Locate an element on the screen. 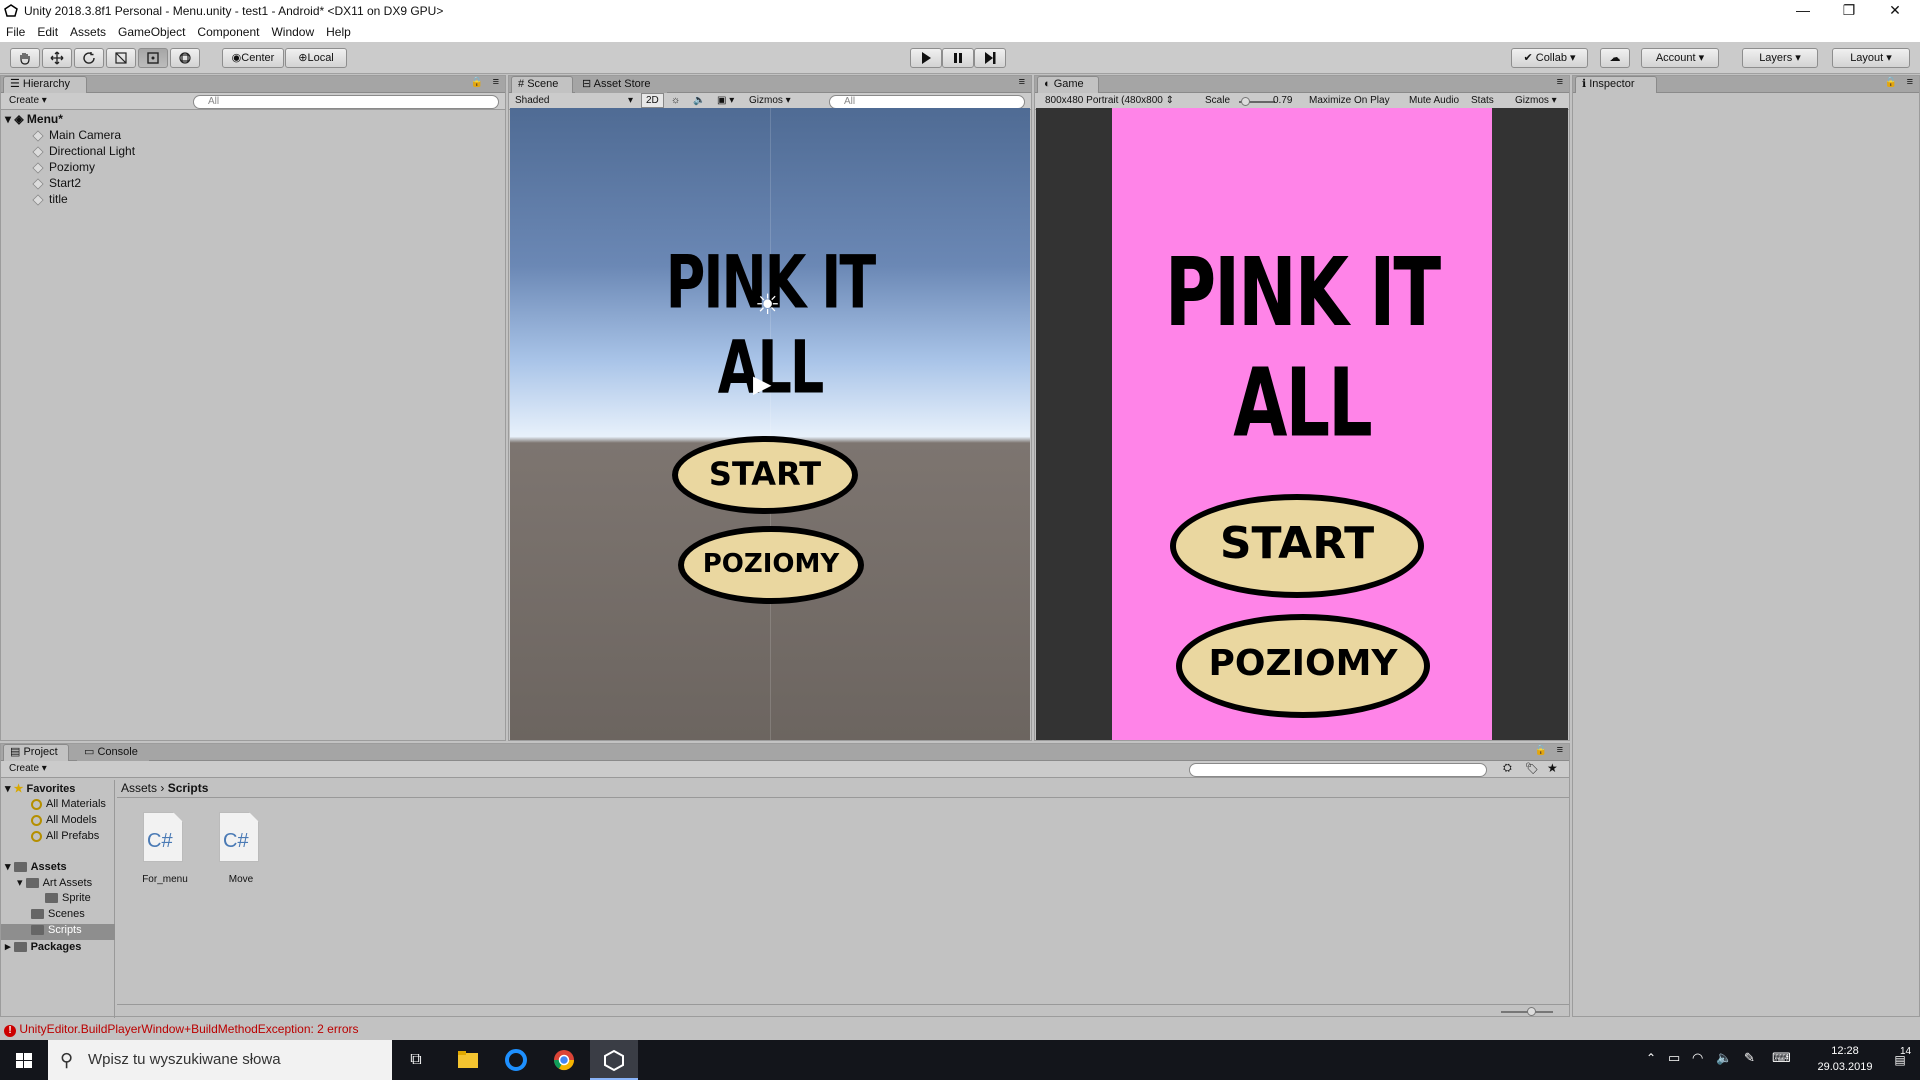 This screenshot has height=1080, width=1920. close-button: ✕ is located at coordinates (1895, 11).